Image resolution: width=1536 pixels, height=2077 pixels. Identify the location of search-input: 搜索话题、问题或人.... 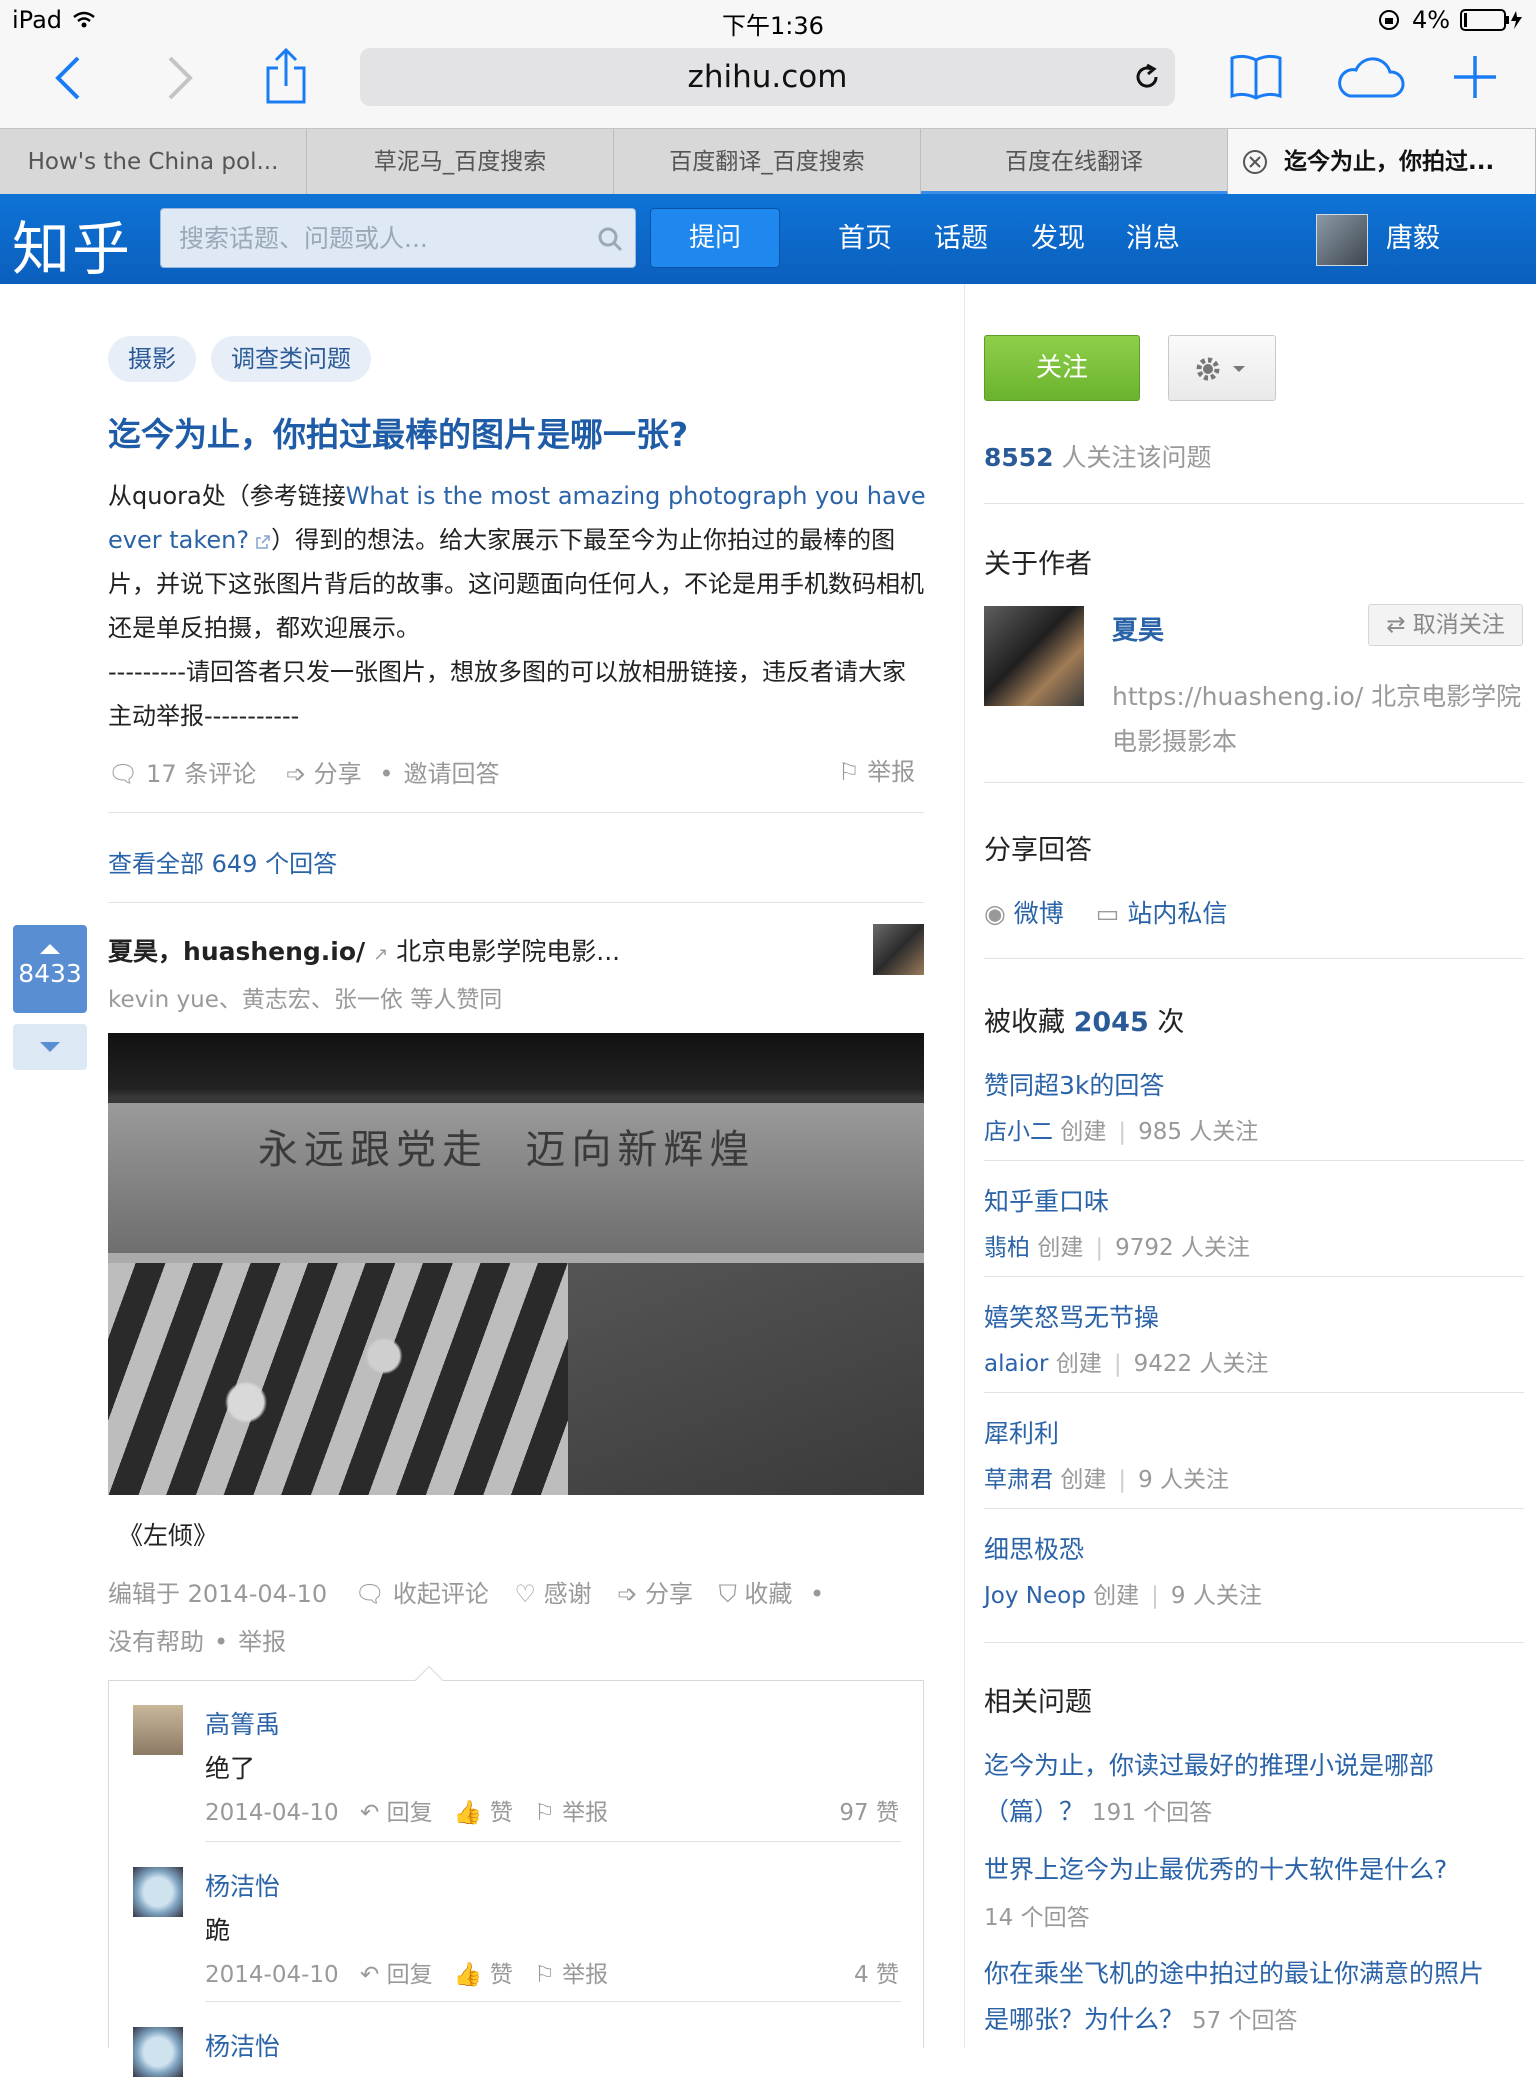
(398, 238).